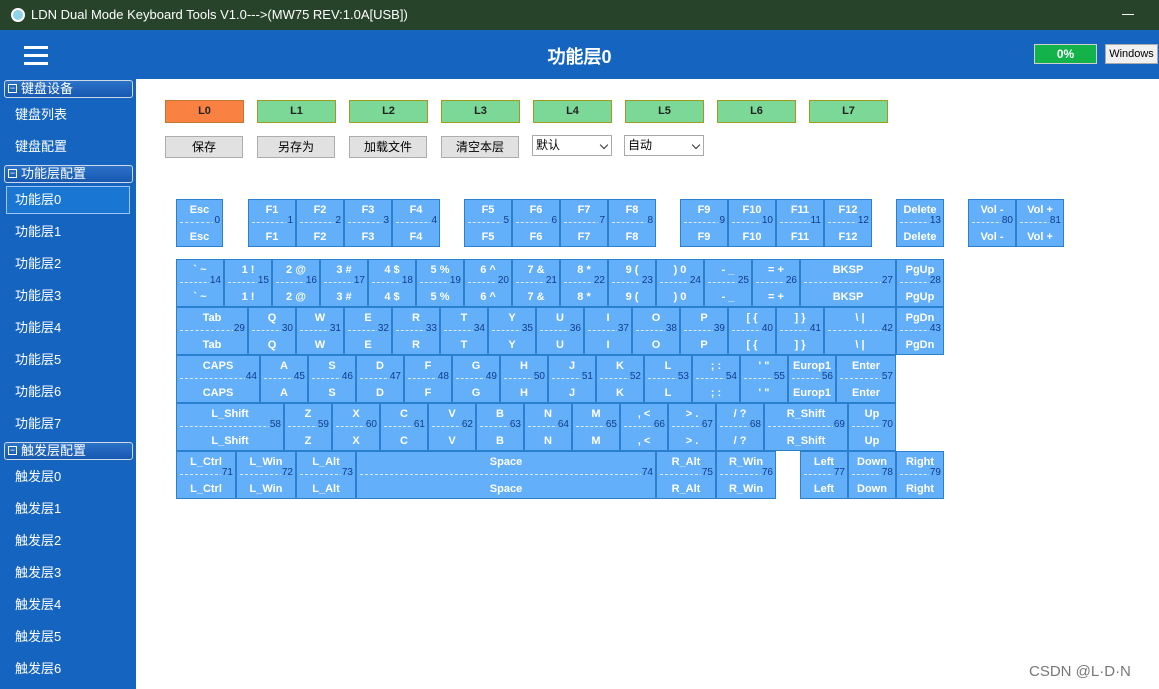 The height and width of the screenshot is (689, 1159). Describe the element at coordinates (368, 331) in the screenshot. I see `key: E 32 E` at that location.